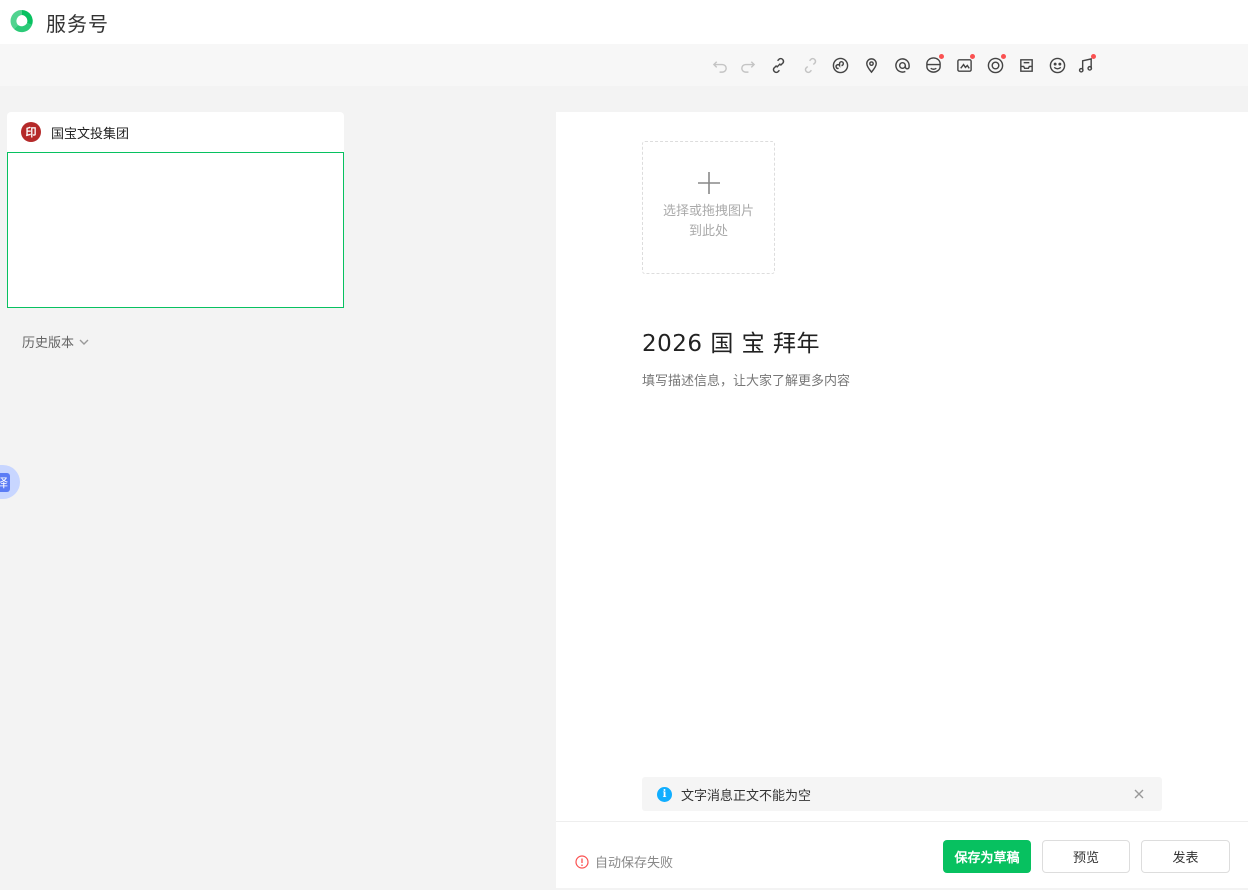  Describe the element at coordinates (810, 65) in the screenshot. I see `unlink-icon` at that location.